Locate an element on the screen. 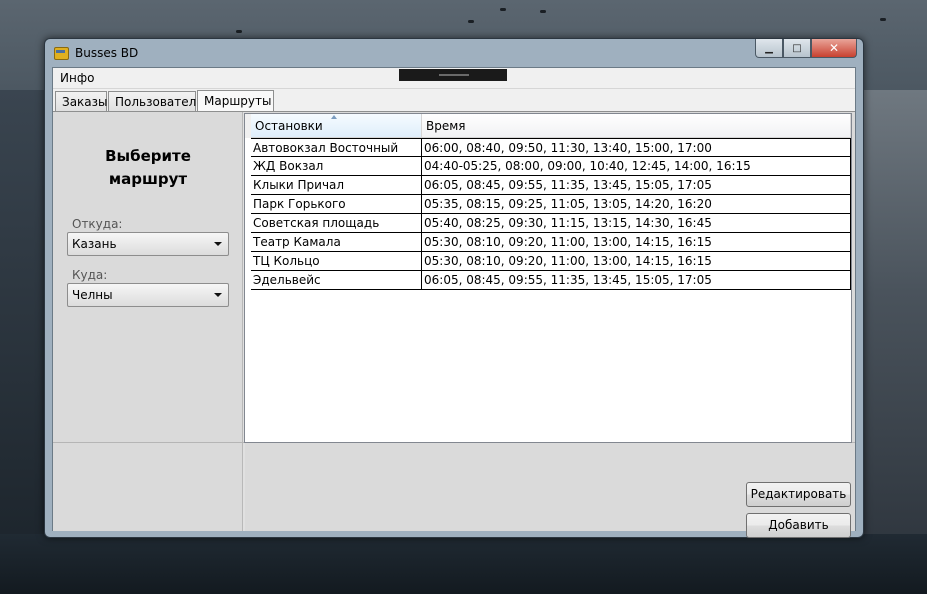 Image resolution: width=927 pixels, height=594 pixels. to-select: Челны is located at coordinates (148, 295).